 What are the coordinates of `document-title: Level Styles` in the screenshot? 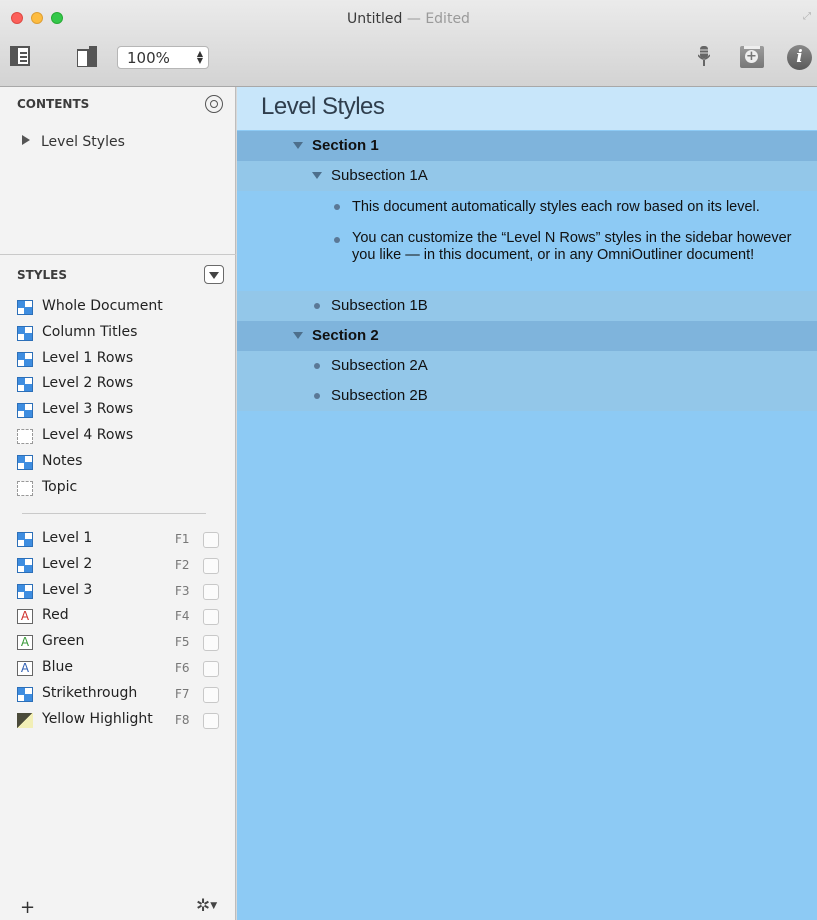 It's located at (323, 107).